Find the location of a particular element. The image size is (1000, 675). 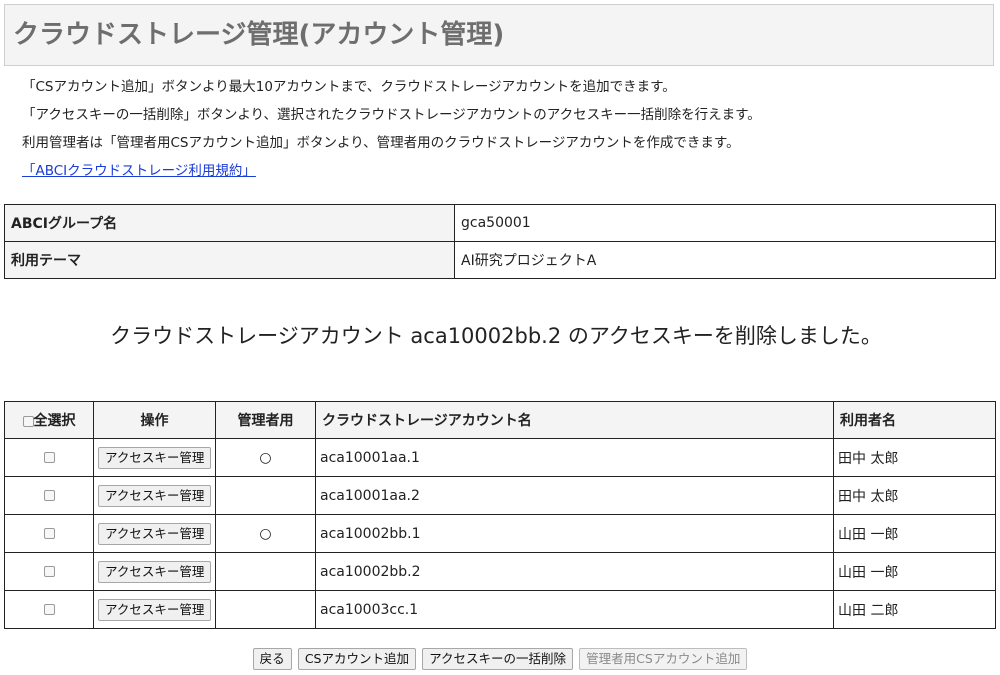

table-row: アクセスキー管理 aca10003cc.1 山田 二郎 is located at coordinates (500, 609).